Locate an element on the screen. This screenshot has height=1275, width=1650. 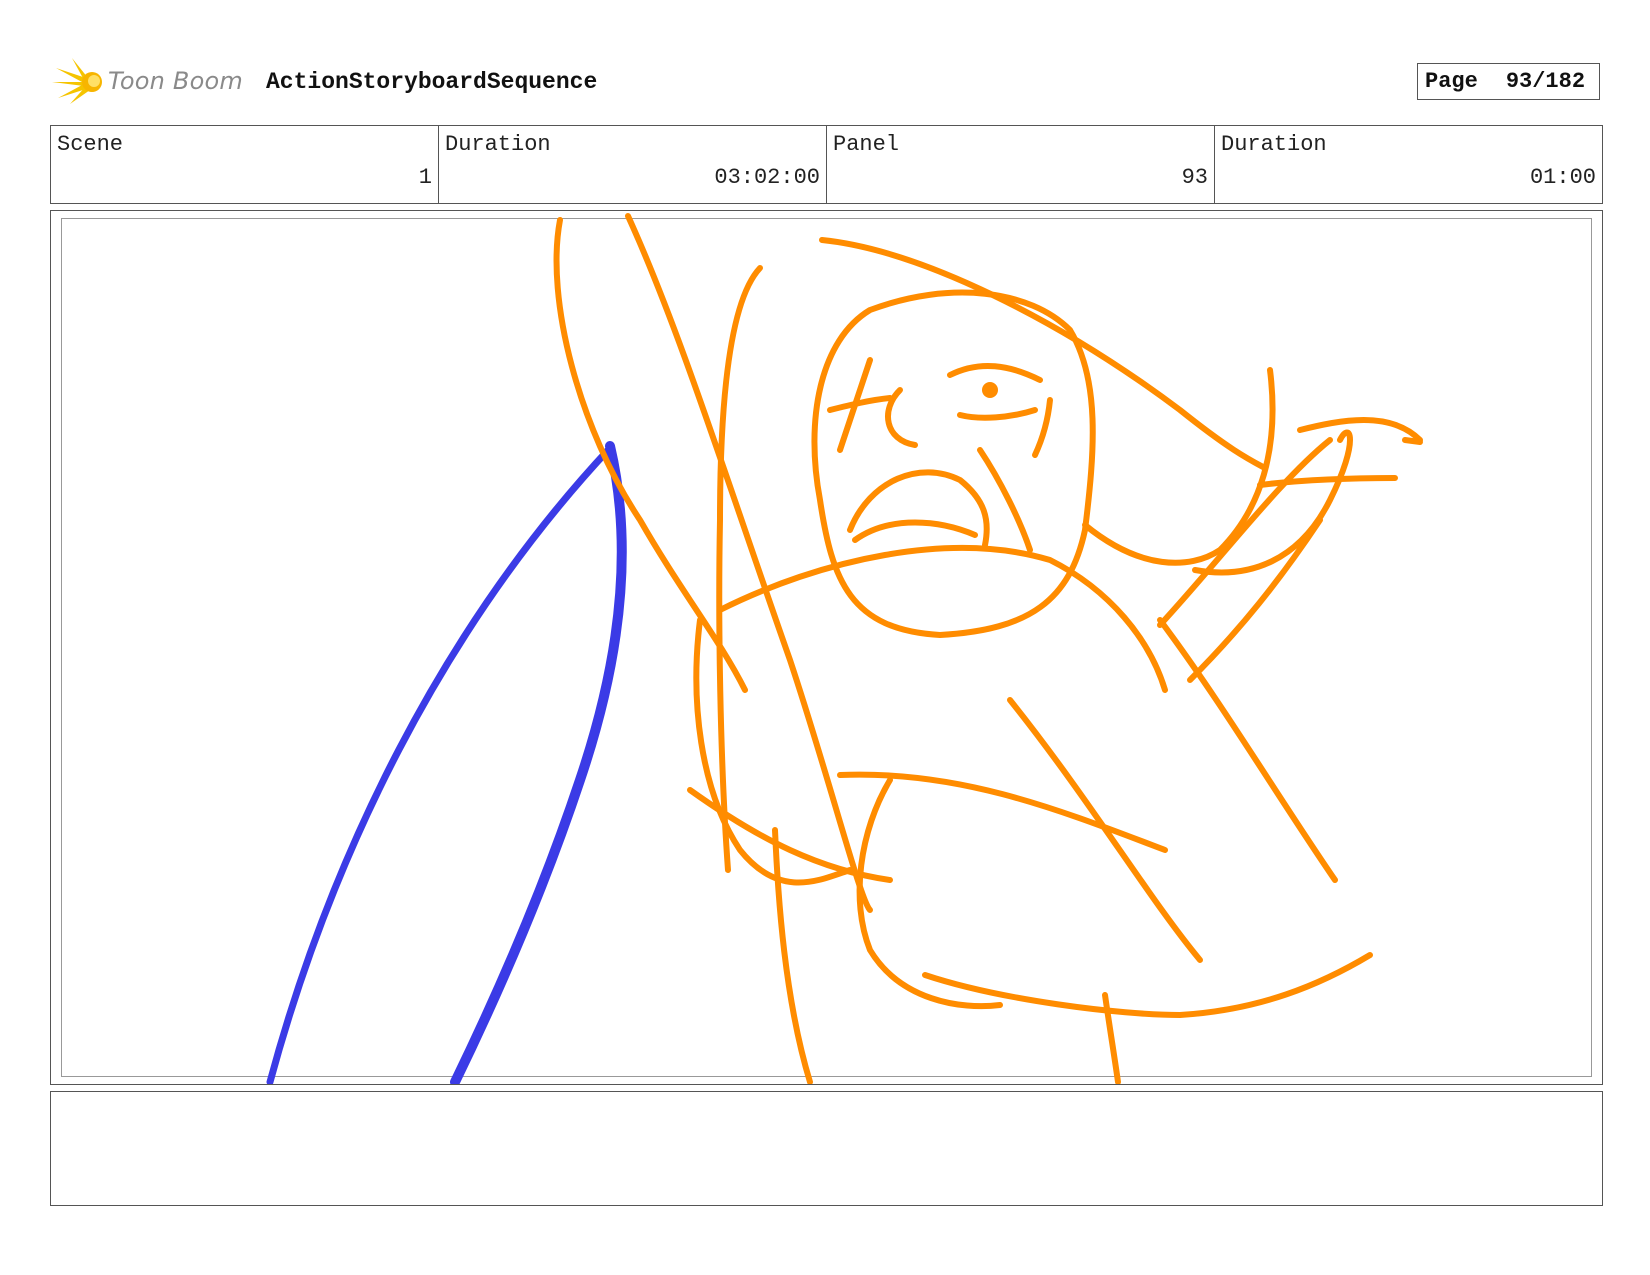
scene-duration-label: Duration is located at coordinates (498, 144).